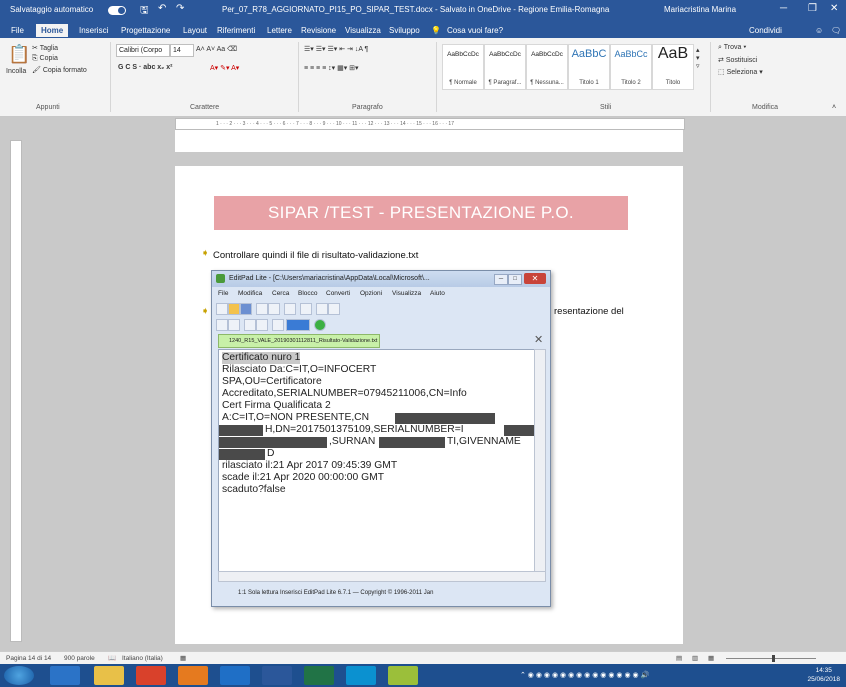  I want to click on left-icon, so click(222, 325).